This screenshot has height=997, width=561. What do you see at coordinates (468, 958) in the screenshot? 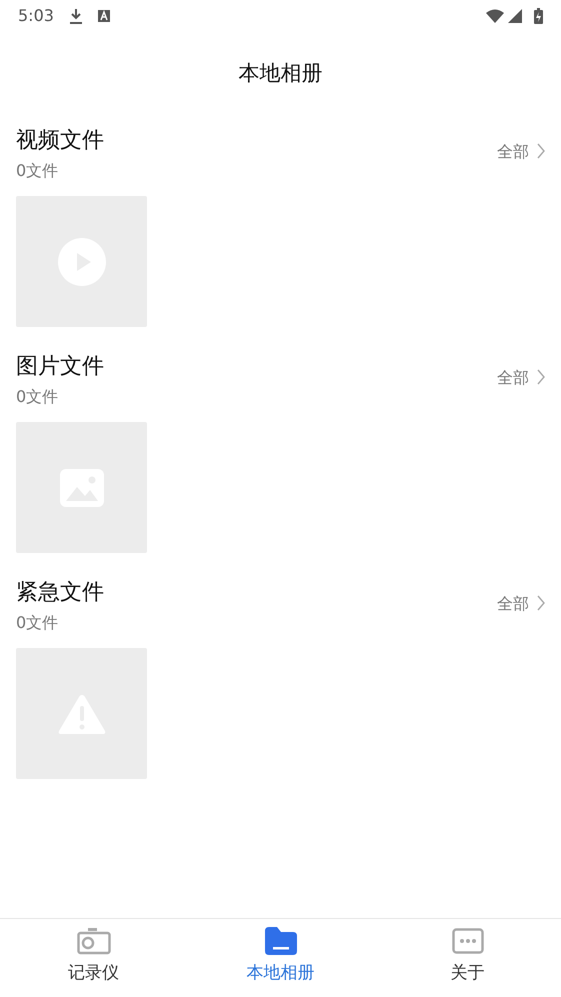
I see `nav-tab: 关于` at bounding box center [468, 958].